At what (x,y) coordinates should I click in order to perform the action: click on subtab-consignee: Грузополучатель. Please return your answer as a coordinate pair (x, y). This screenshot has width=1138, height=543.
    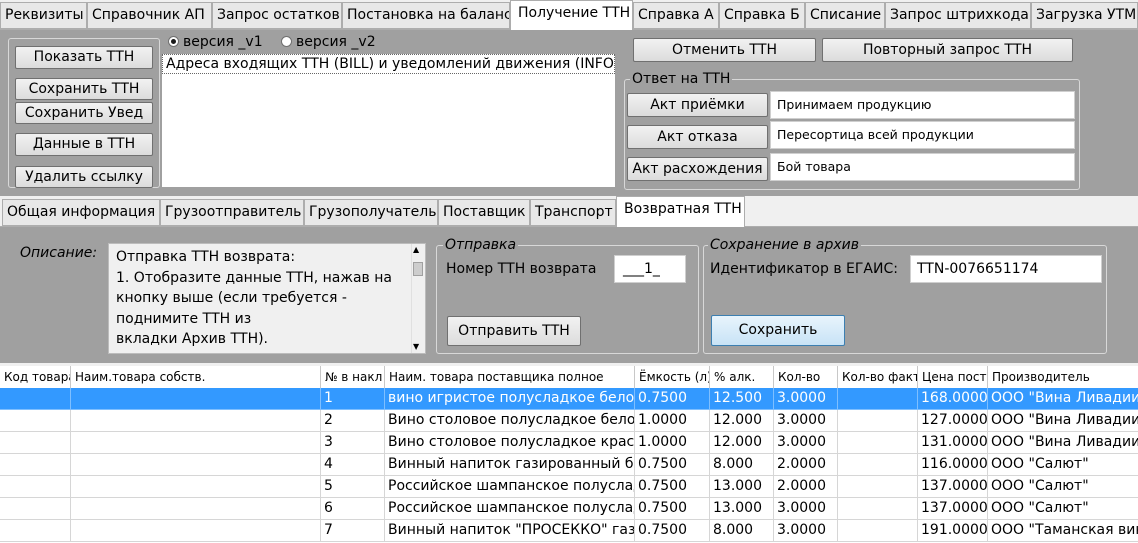
    Looking at the image, I should click on (371, 212).